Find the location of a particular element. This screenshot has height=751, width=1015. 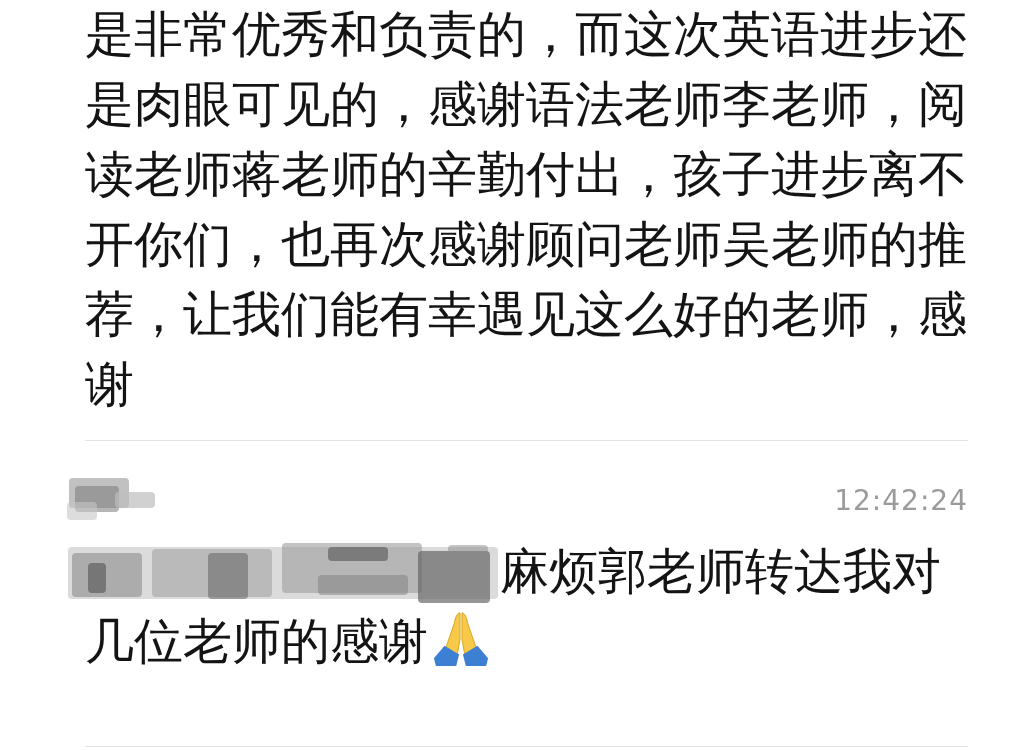

message-text: 麻烦郭老师转达我对几位老师的感谢 is located at coordinates (513, 606).